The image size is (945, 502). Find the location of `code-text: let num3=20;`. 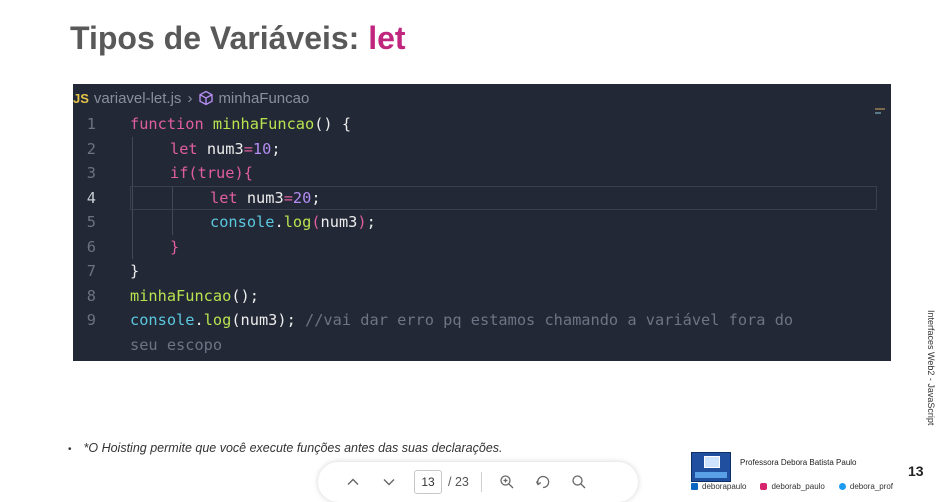

code-text: let num3=20; is located at coordinates (265, 198).